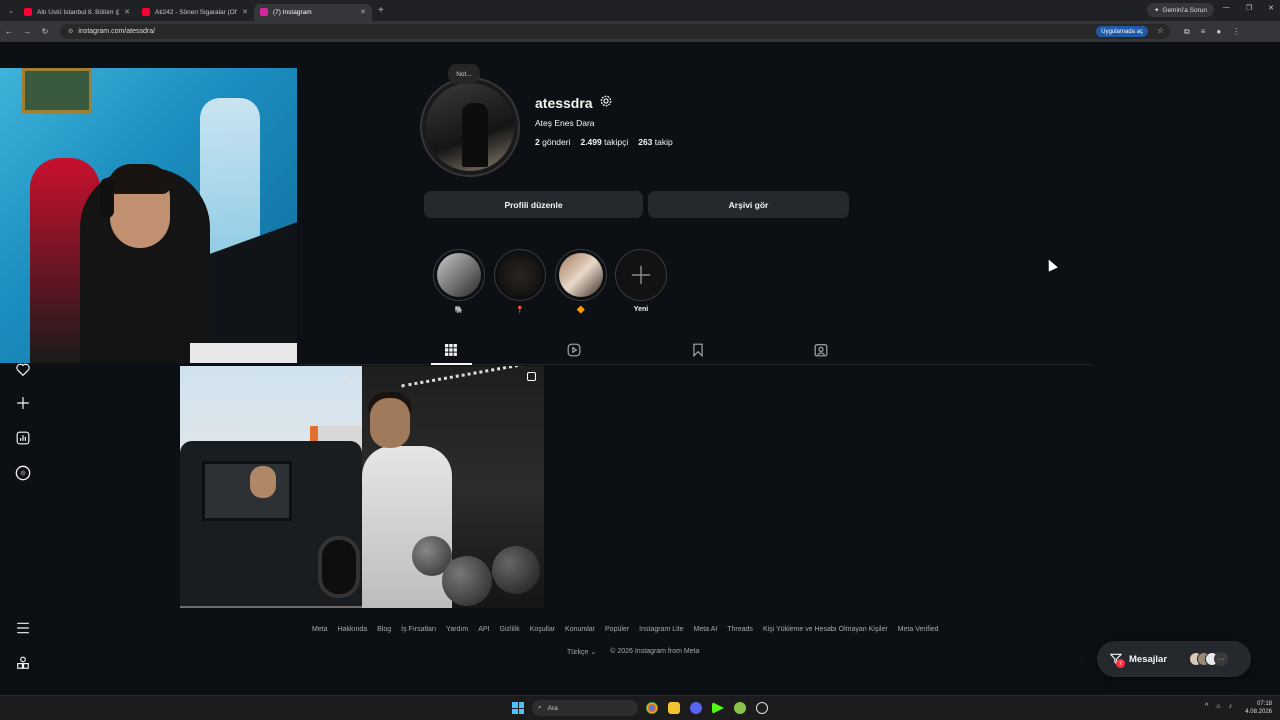  What do you see at coordinates (27, 31) in the screenshot?
I see `forward-icon: →` at bounding box center [27, 31].